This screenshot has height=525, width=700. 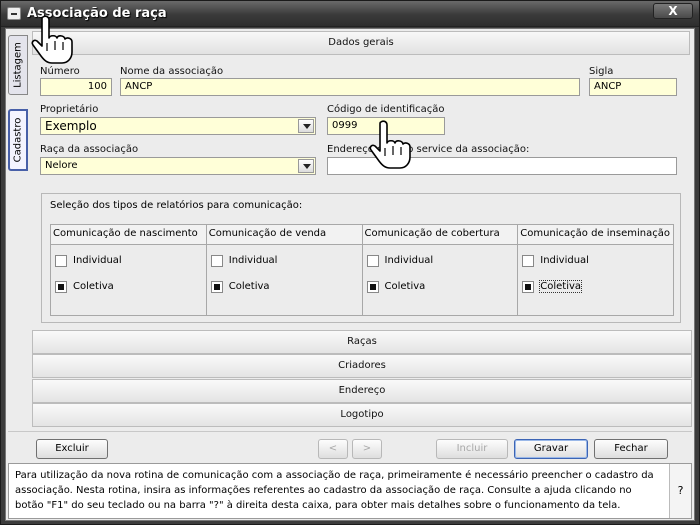 I want to click on section-dados-gerais: Dados gerais, so click(x=361, y=43).